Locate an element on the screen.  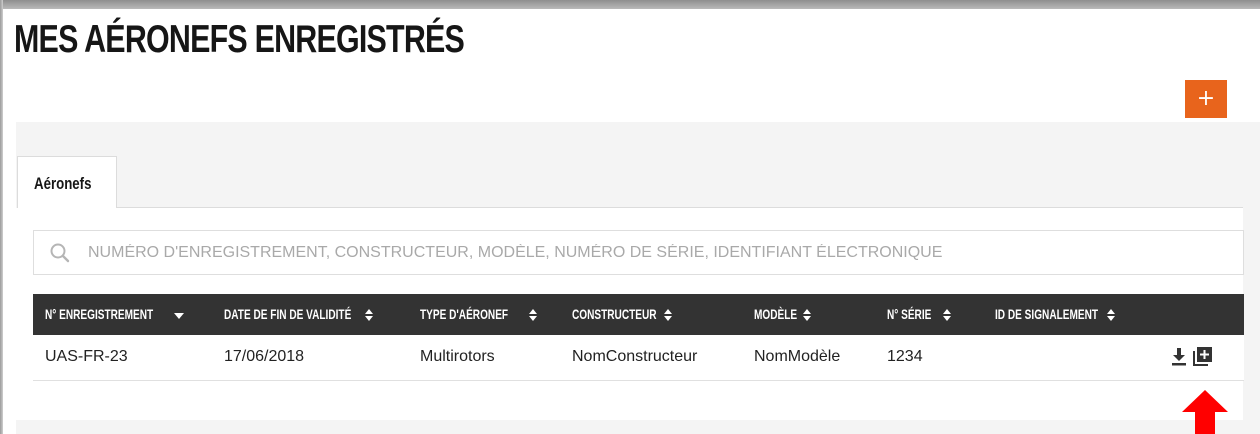
column-label: TYPE D'AÉRONEF is located at coordinates (464, 314).